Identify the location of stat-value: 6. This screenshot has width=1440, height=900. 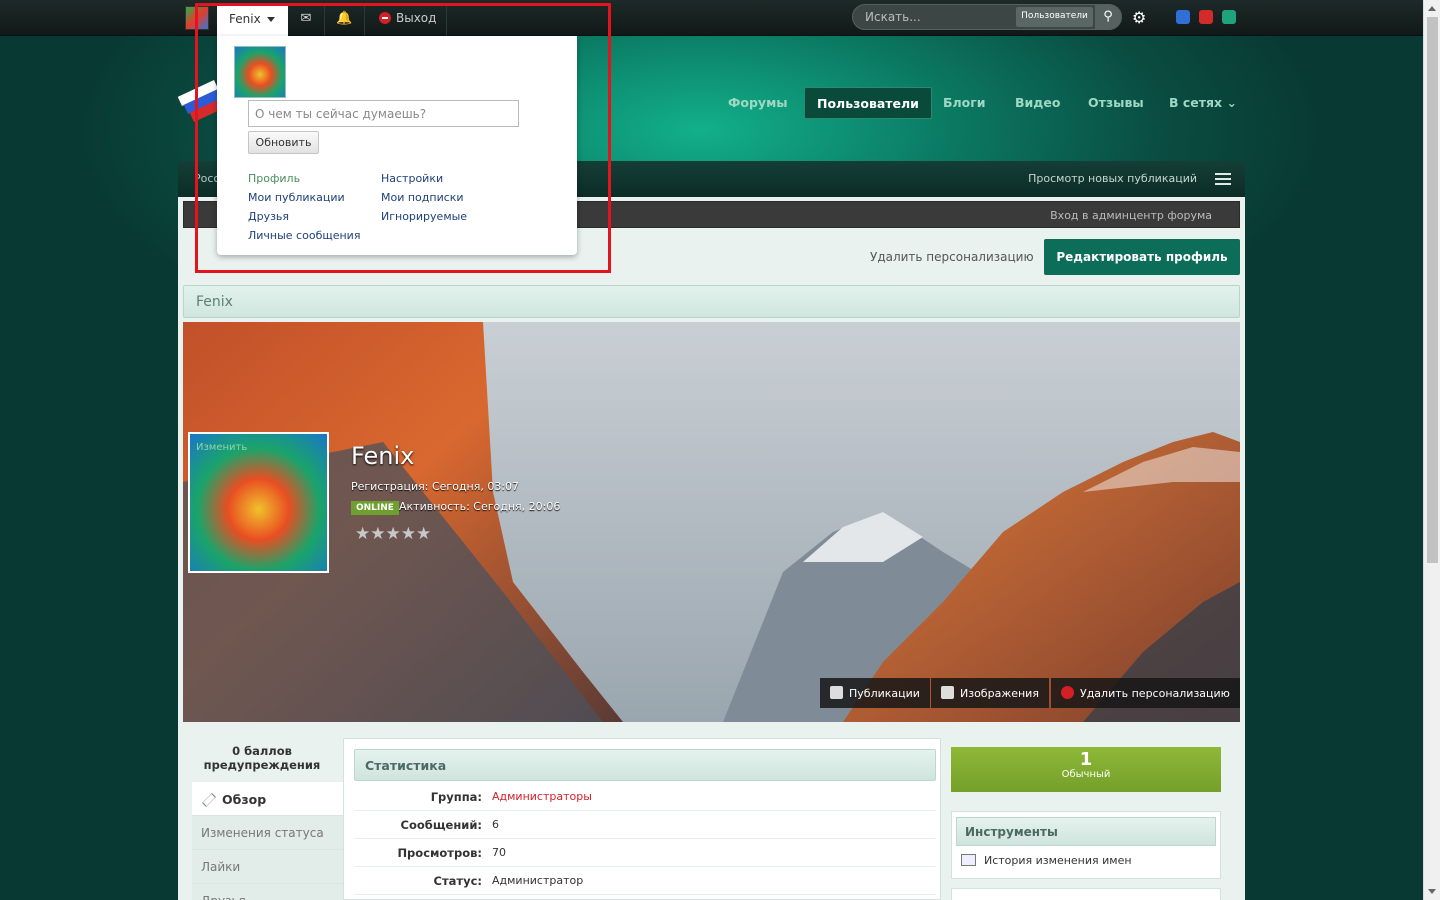
(495, 824).